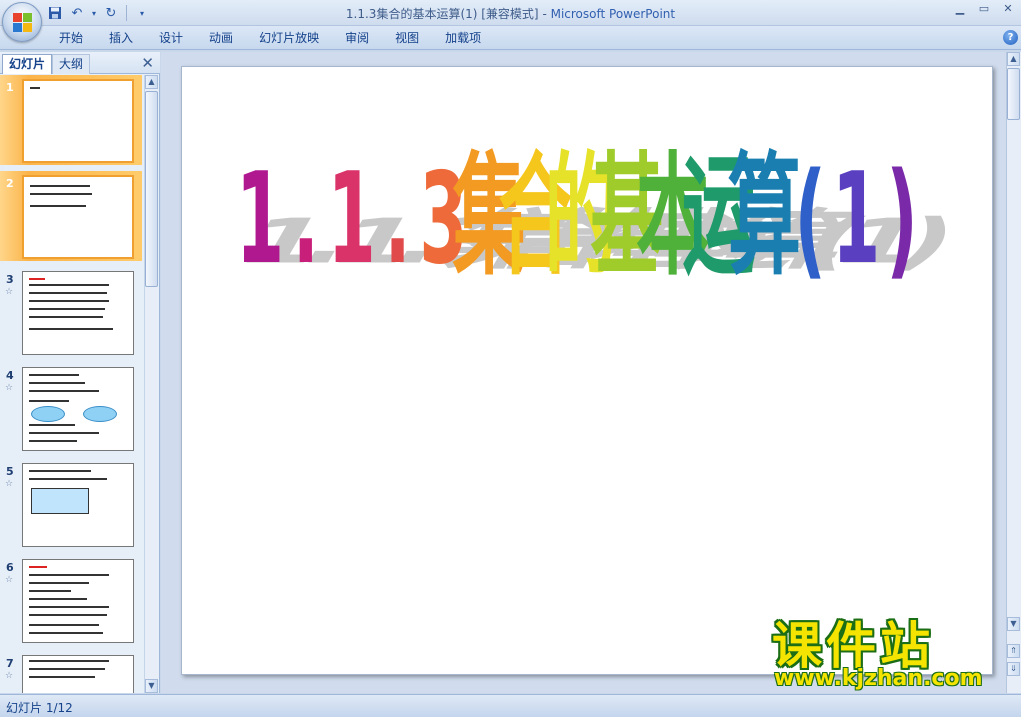 The image size is (1021, 717). I want to click on slide-number: 6, so click(10, 567).